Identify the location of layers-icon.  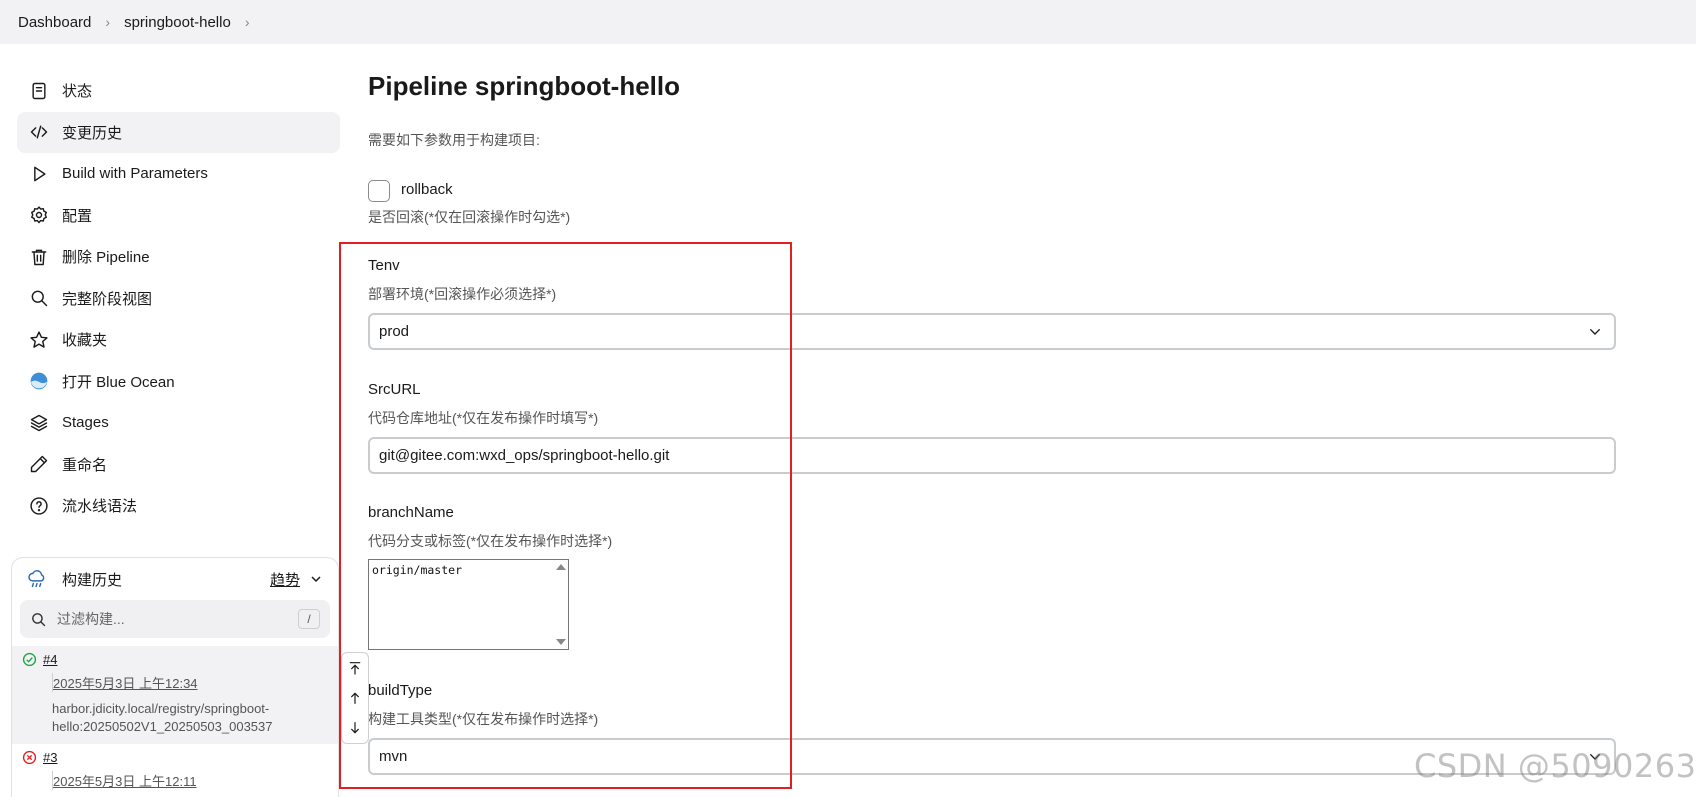
(39, 423).